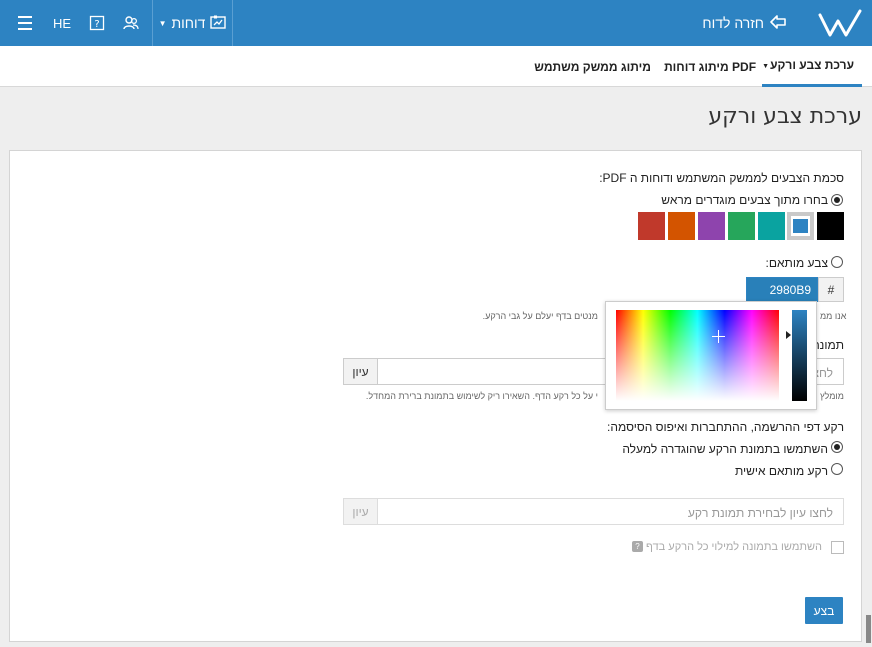 The image size is (872, 647). Describe the element at coordinates (697, 355) in the screenshot. I see `saturation-brightness-area` at that location.